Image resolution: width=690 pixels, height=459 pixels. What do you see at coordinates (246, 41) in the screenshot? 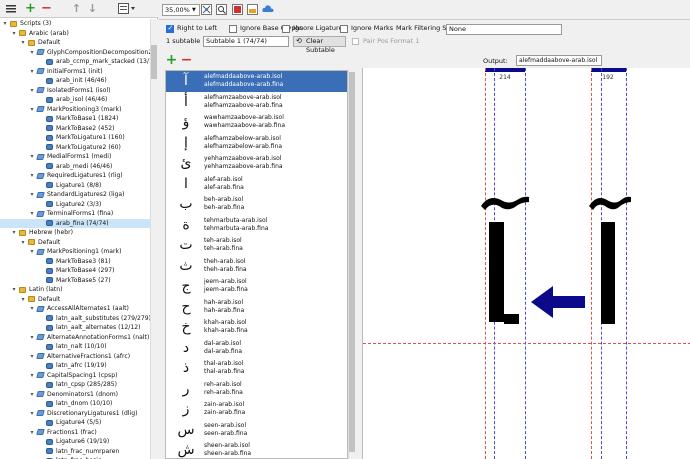
I see `subtable-select: Subtable 1 (74/74)` at bounding box center [246, 41].